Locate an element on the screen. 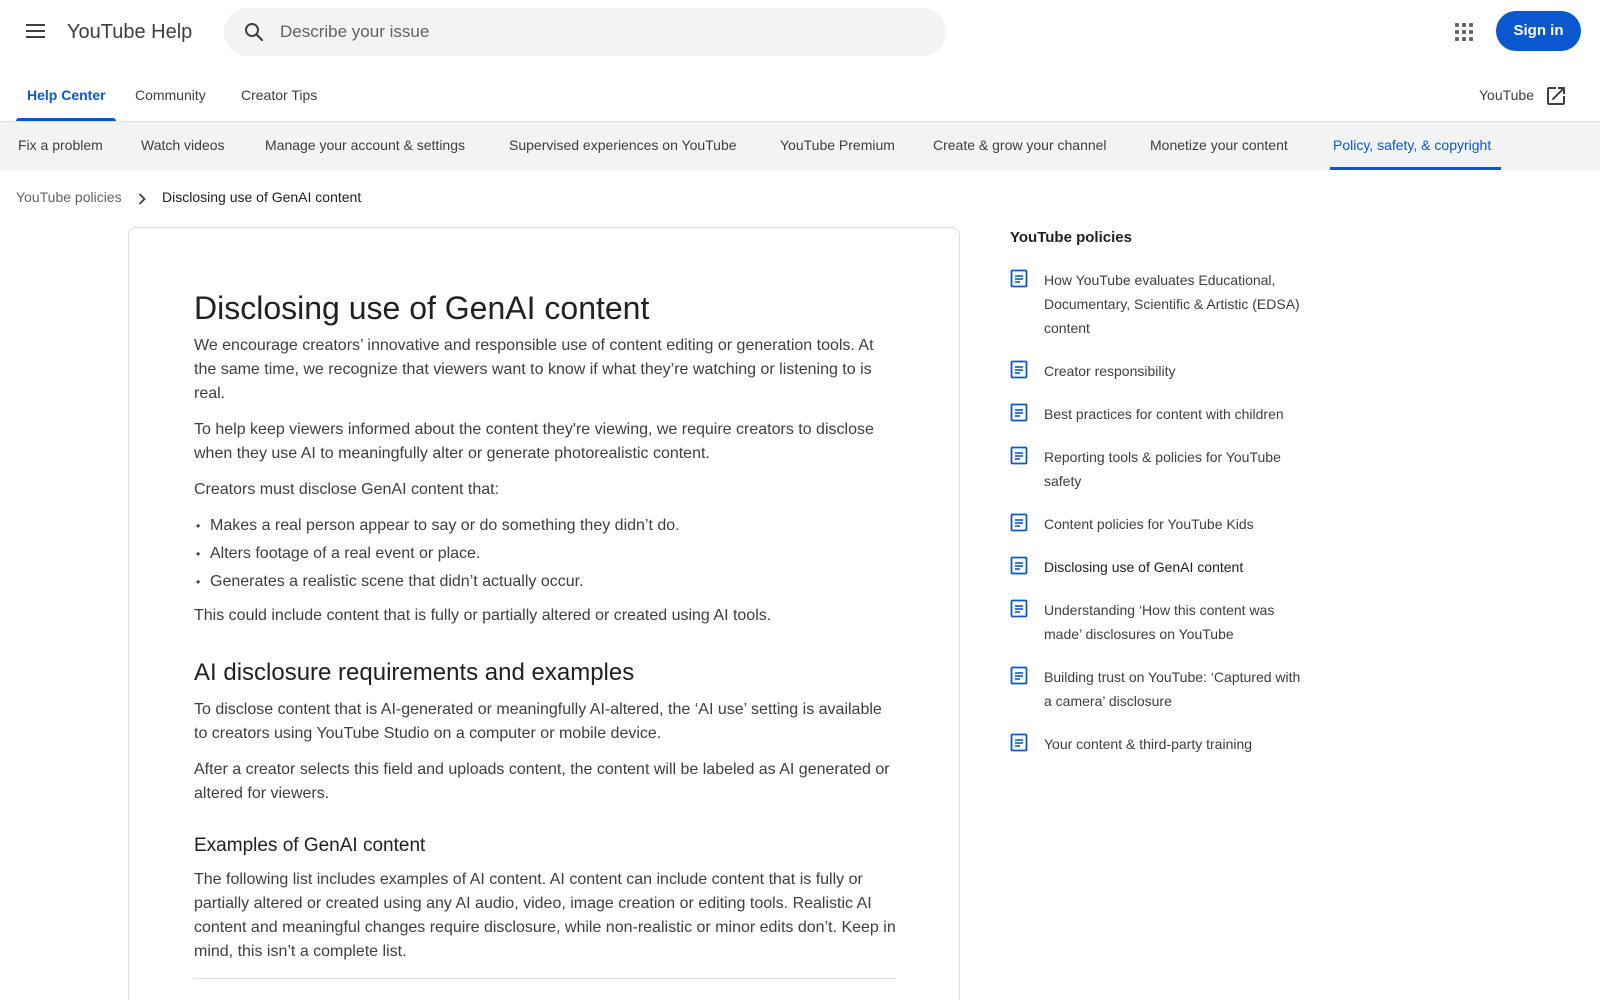  sidebar-item-label: Best practices for content with children is located at coordinates (1164, 414).